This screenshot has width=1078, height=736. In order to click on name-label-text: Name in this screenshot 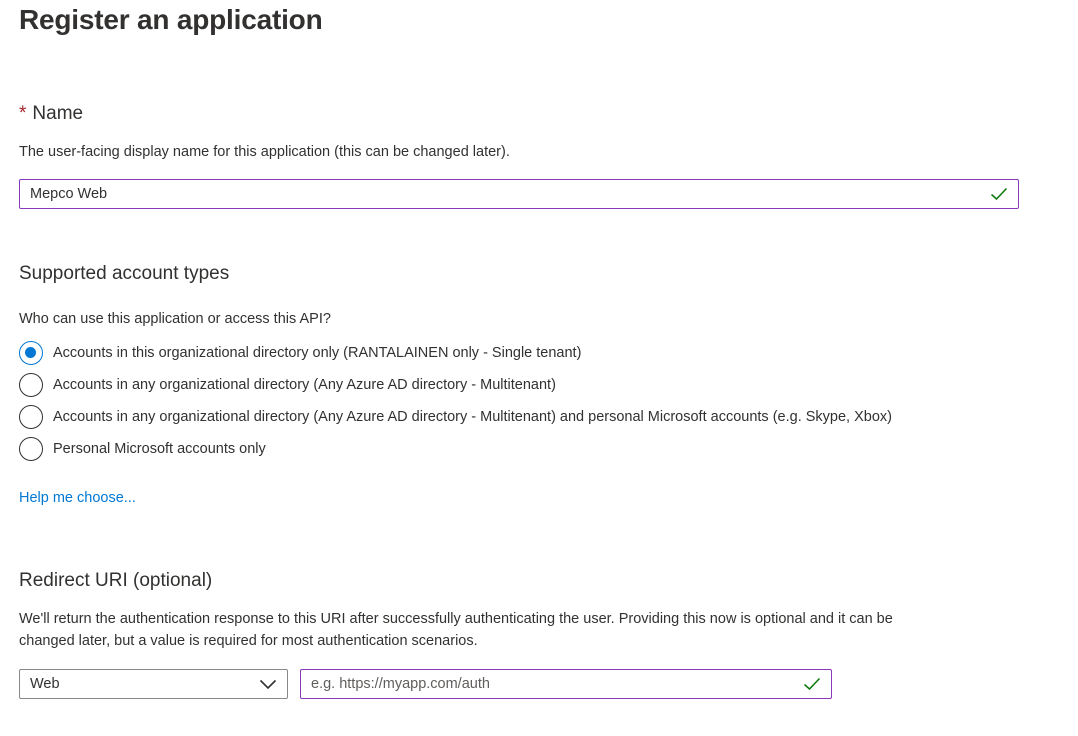, I will do `click(58, 113)`.